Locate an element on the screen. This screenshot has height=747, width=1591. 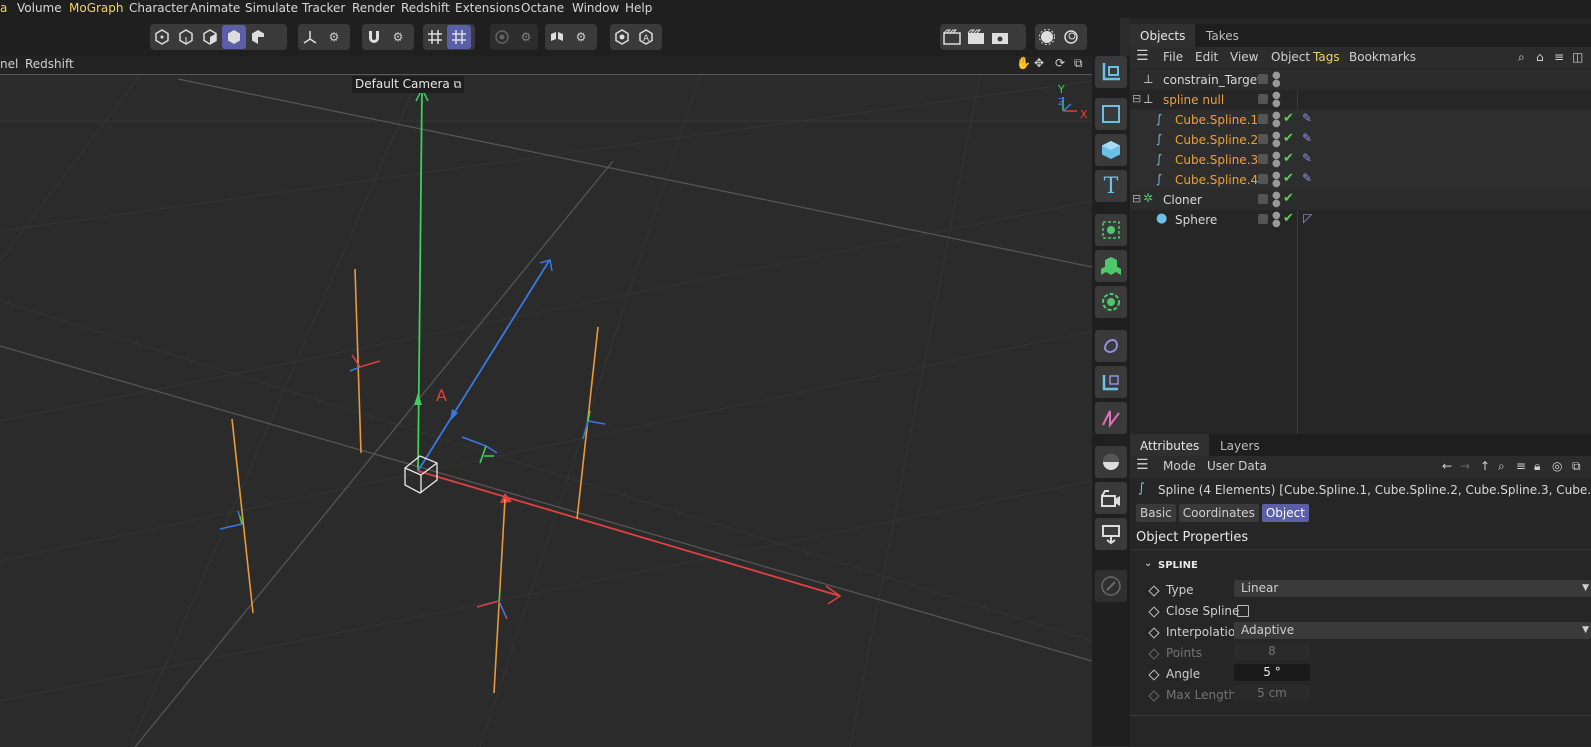
model-mode-icon is located at coordinates (234, 37).